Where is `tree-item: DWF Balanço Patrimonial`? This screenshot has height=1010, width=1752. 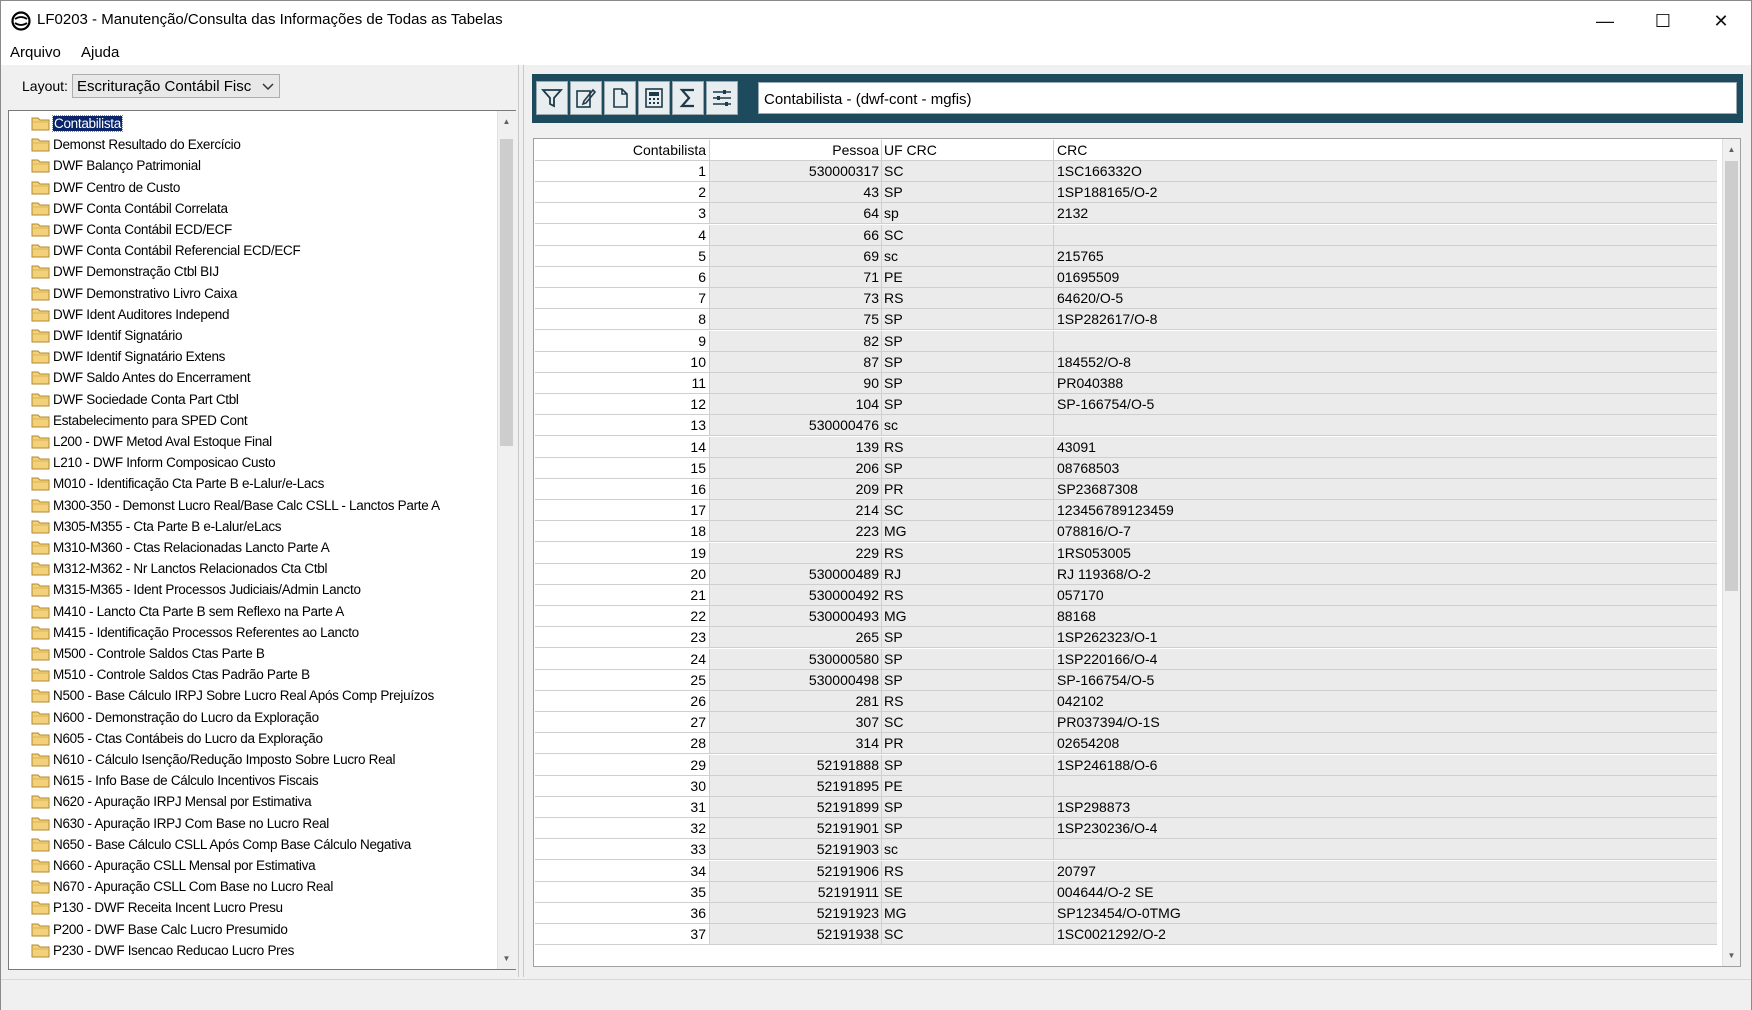
tree-item: DWF Balanço Patrimonial is located at coordinates (116, 165).